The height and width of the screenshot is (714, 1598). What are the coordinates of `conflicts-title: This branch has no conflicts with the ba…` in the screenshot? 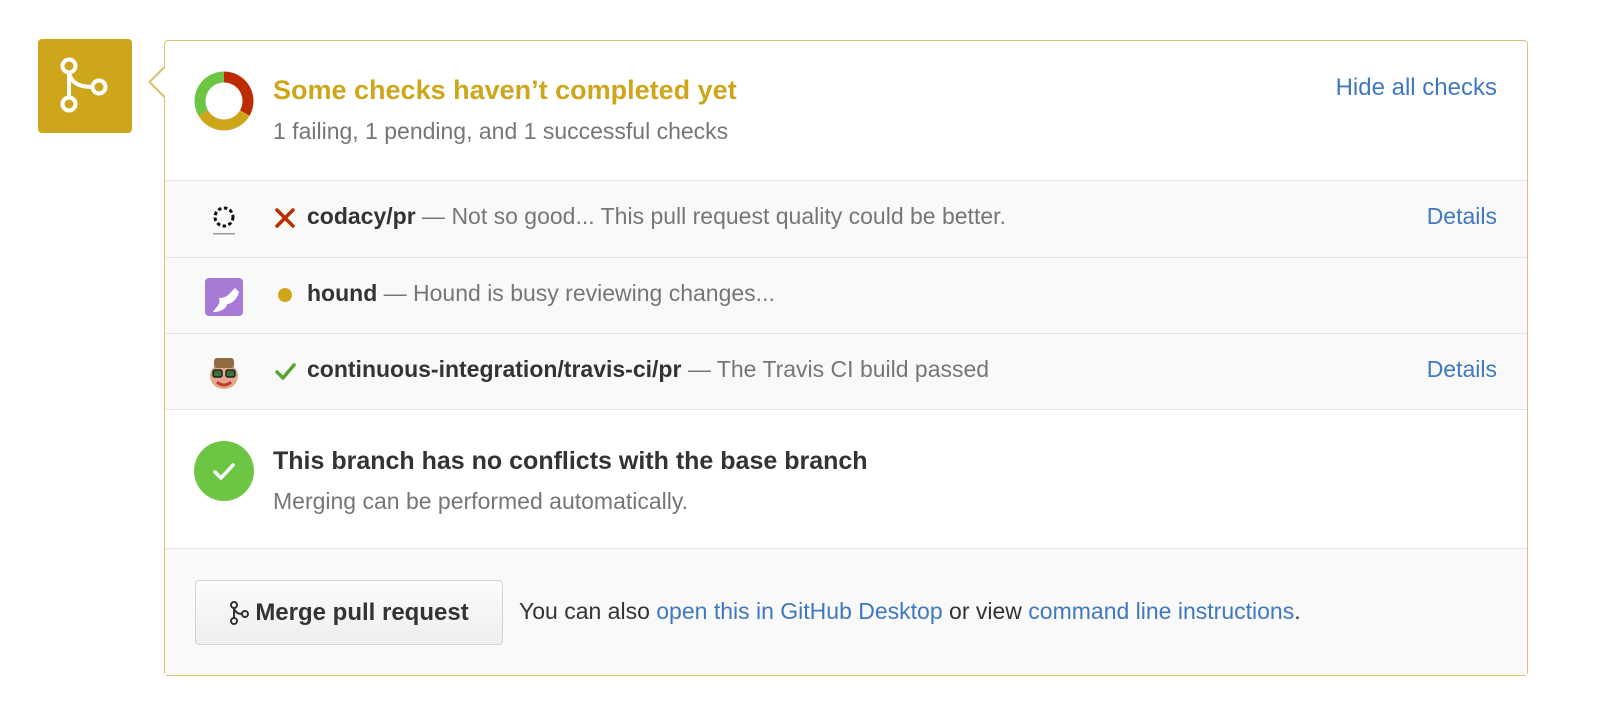 It's located at (570, 461).